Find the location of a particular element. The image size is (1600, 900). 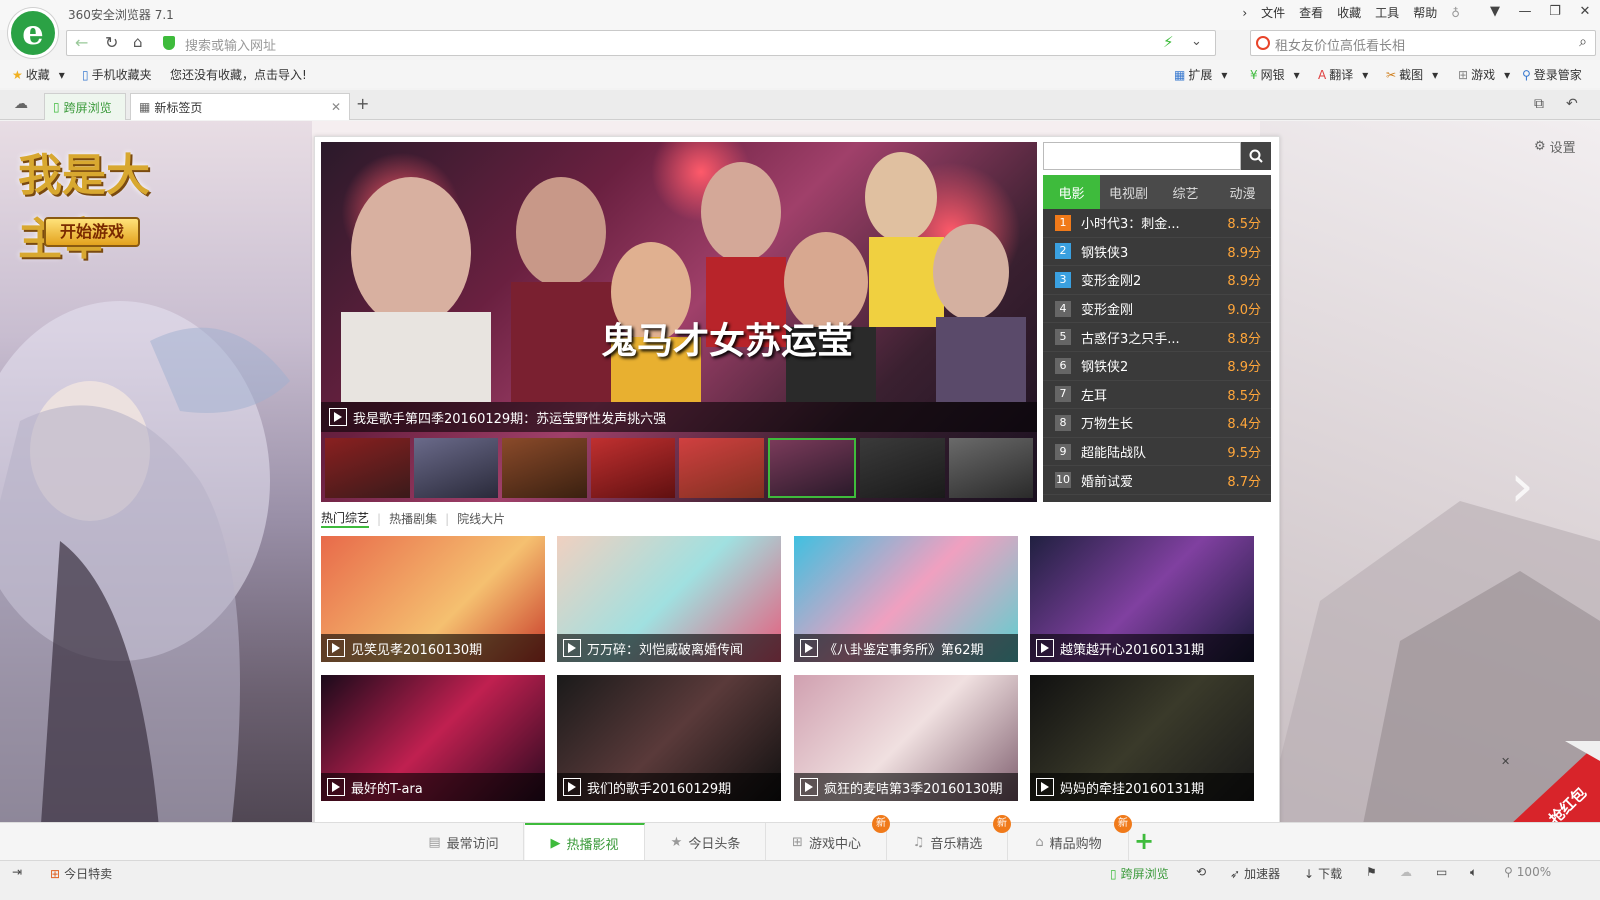

subtab-hot-variety: 热门综艺 is located at coordinates (345, 518).